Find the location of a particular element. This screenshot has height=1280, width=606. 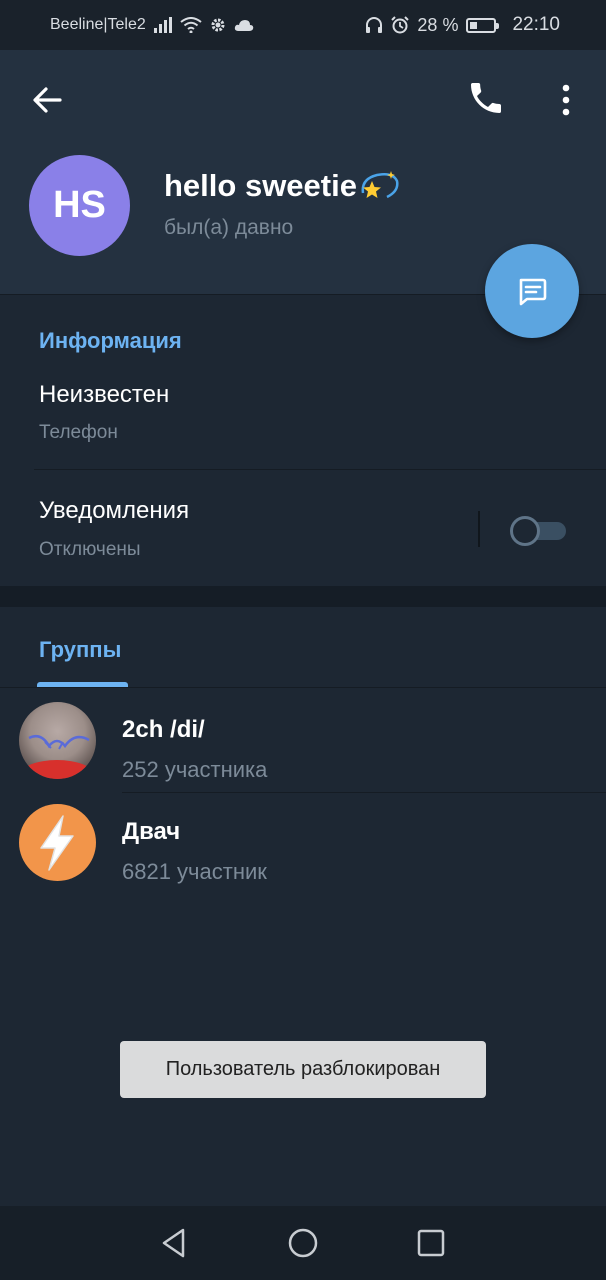

carrier-label: Beeline|Tele2 is located at coordinates (98, 24).